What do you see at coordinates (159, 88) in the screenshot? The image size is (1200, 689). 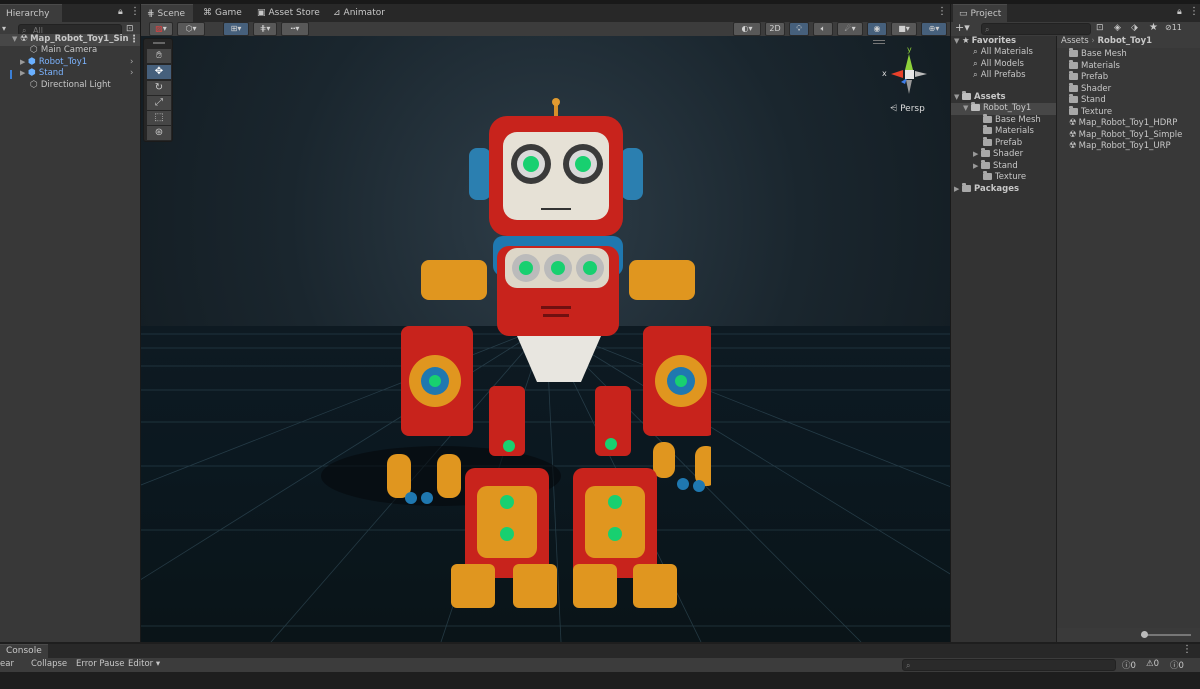 I see `rotate-tool-icon: ↻` at bounding box center [159, 88].